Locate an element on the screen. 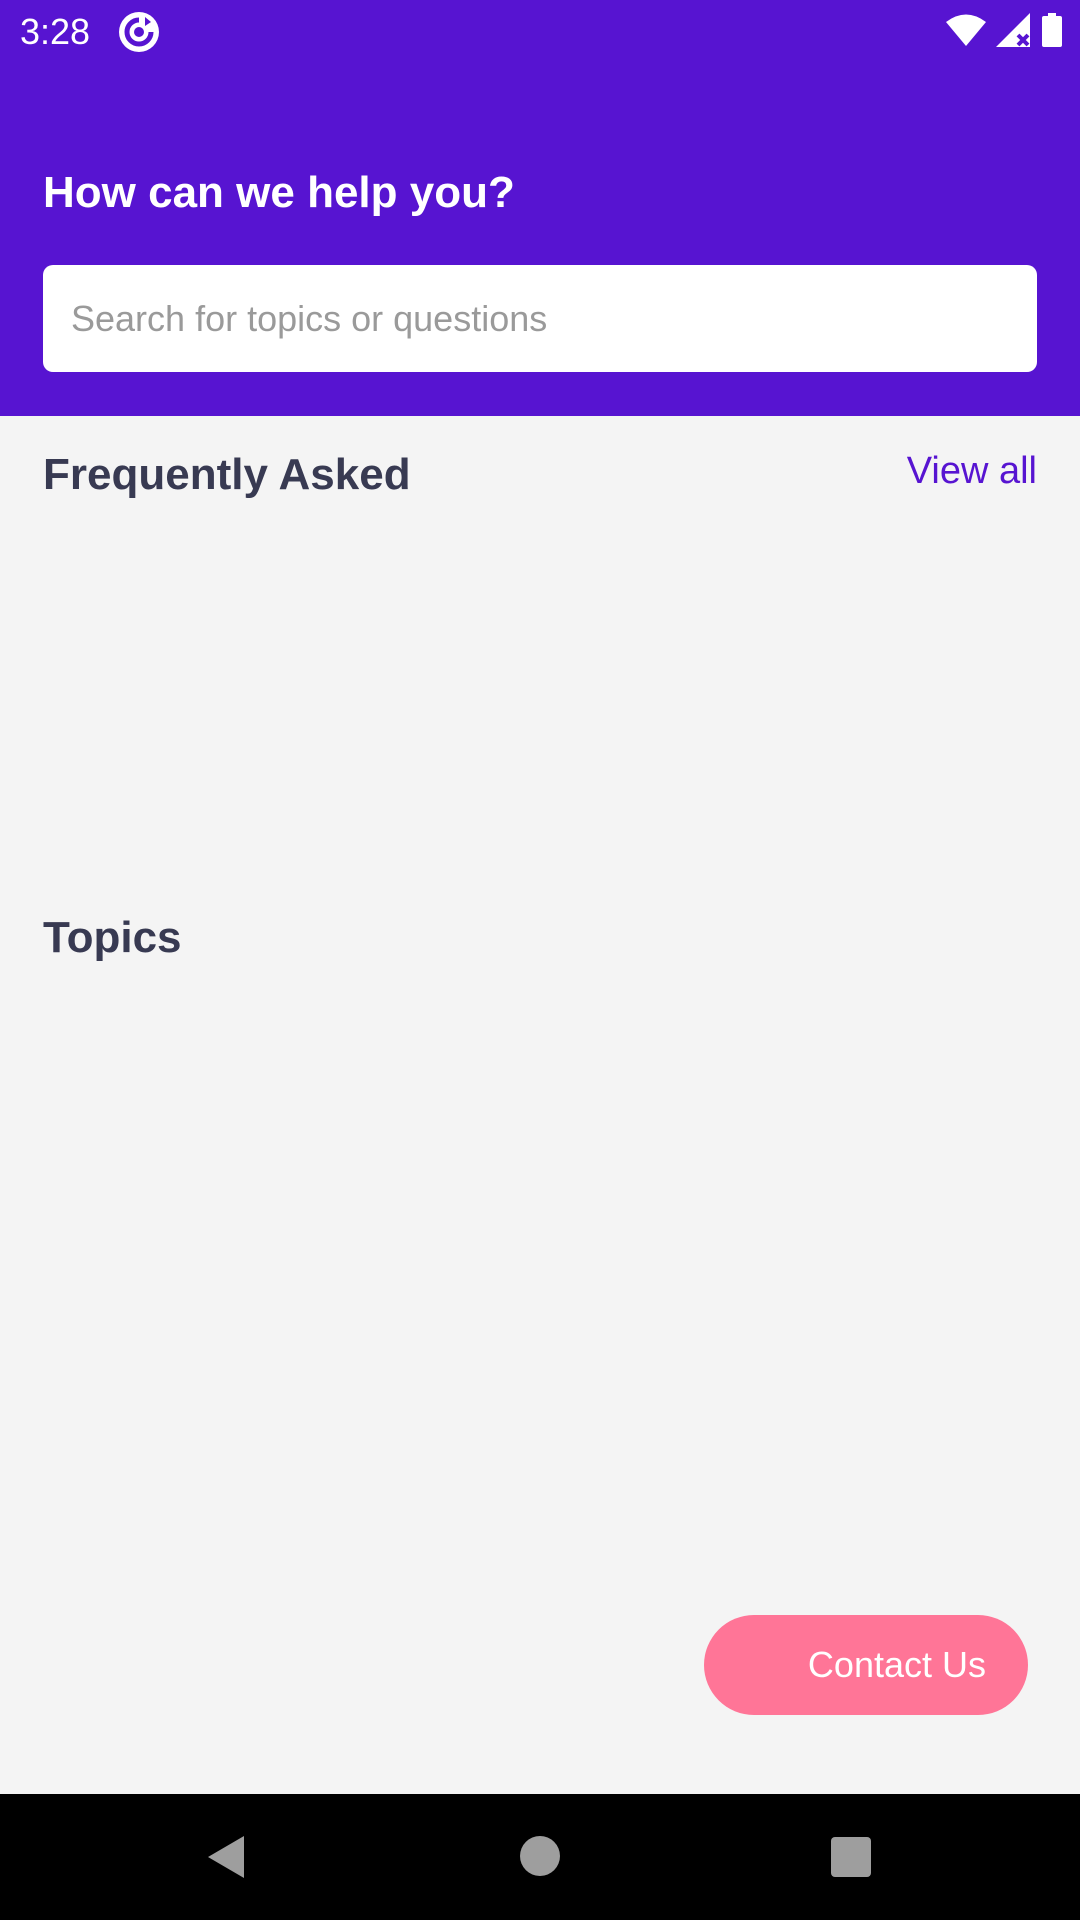 This screenshot has width=1080, height=1920. back-icon is located at coordinates (227, 1857).